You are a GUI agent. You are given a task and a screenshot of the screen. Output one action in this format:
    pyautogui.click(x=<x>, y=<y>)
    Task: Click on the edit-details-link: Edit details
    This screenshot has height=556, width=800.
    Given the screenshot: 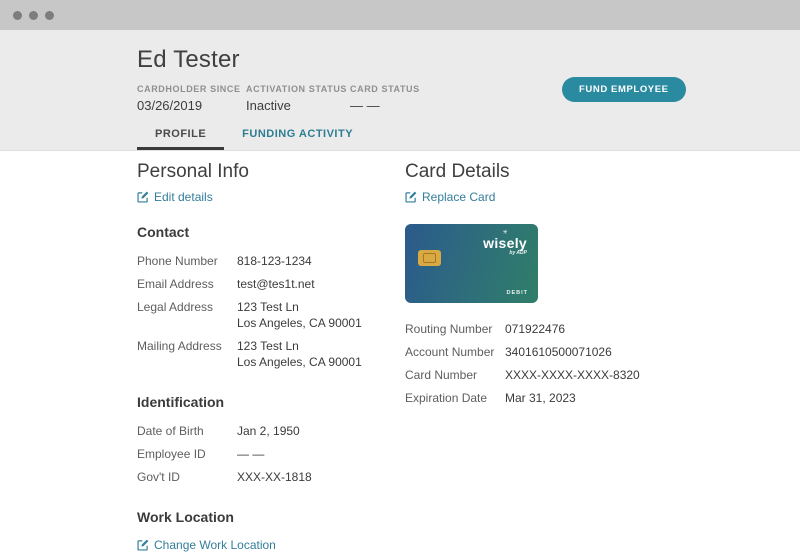 What is the action you would take?
    pyautogui.click(x=175, y=197)
    